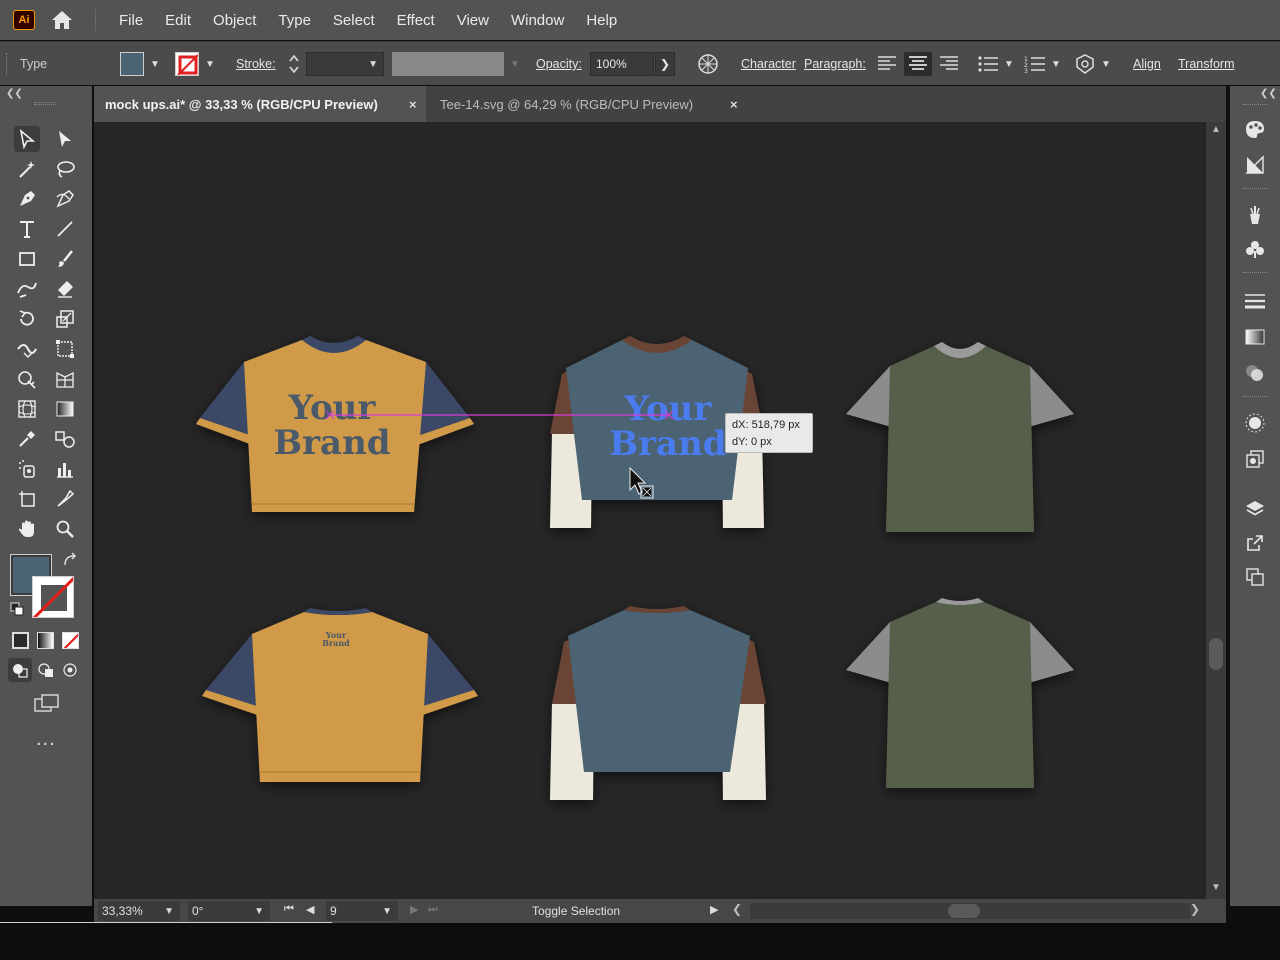  What do you see at coordinates (27, 169) in the screenshot?
I see `magic-wand-tool-icon` at bounding box center [27, 169].